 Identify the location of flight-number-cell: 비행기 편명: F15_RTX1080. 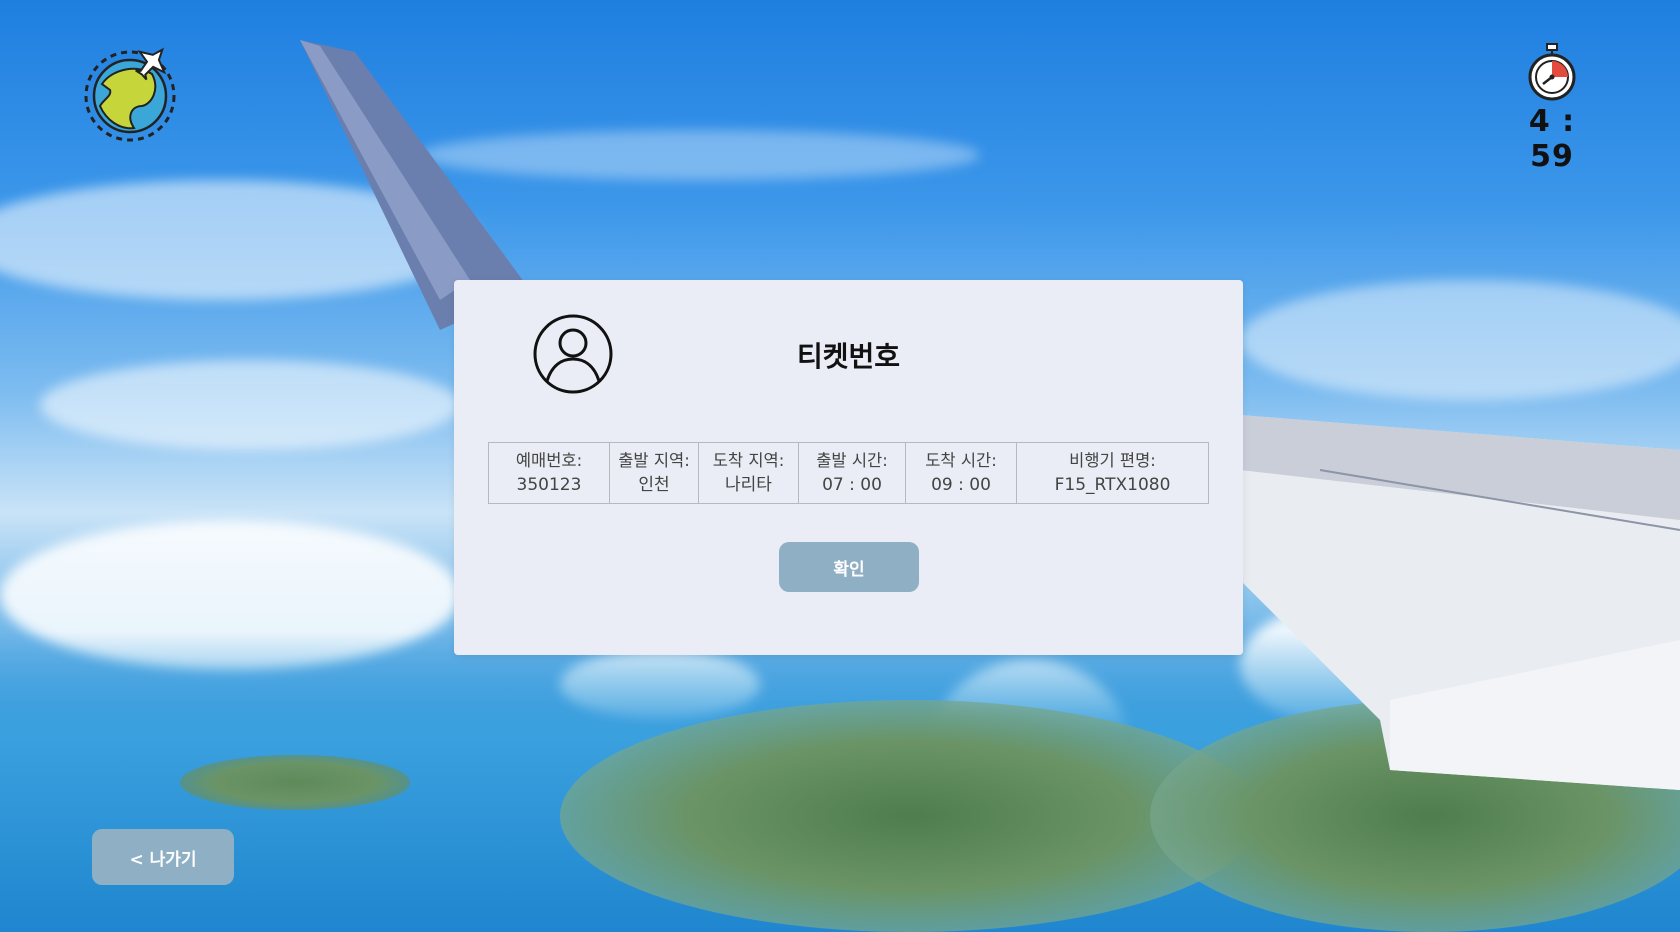
(1112, 473).